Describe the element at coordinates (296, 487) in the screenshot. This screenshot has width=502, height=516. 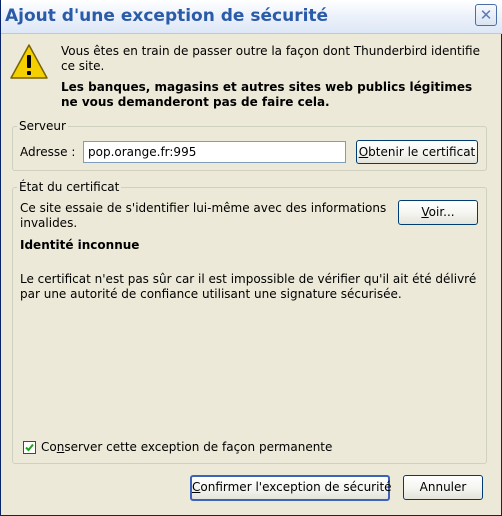
I see `confirm-label: onfirmer l'exception de sécurité` at that location.